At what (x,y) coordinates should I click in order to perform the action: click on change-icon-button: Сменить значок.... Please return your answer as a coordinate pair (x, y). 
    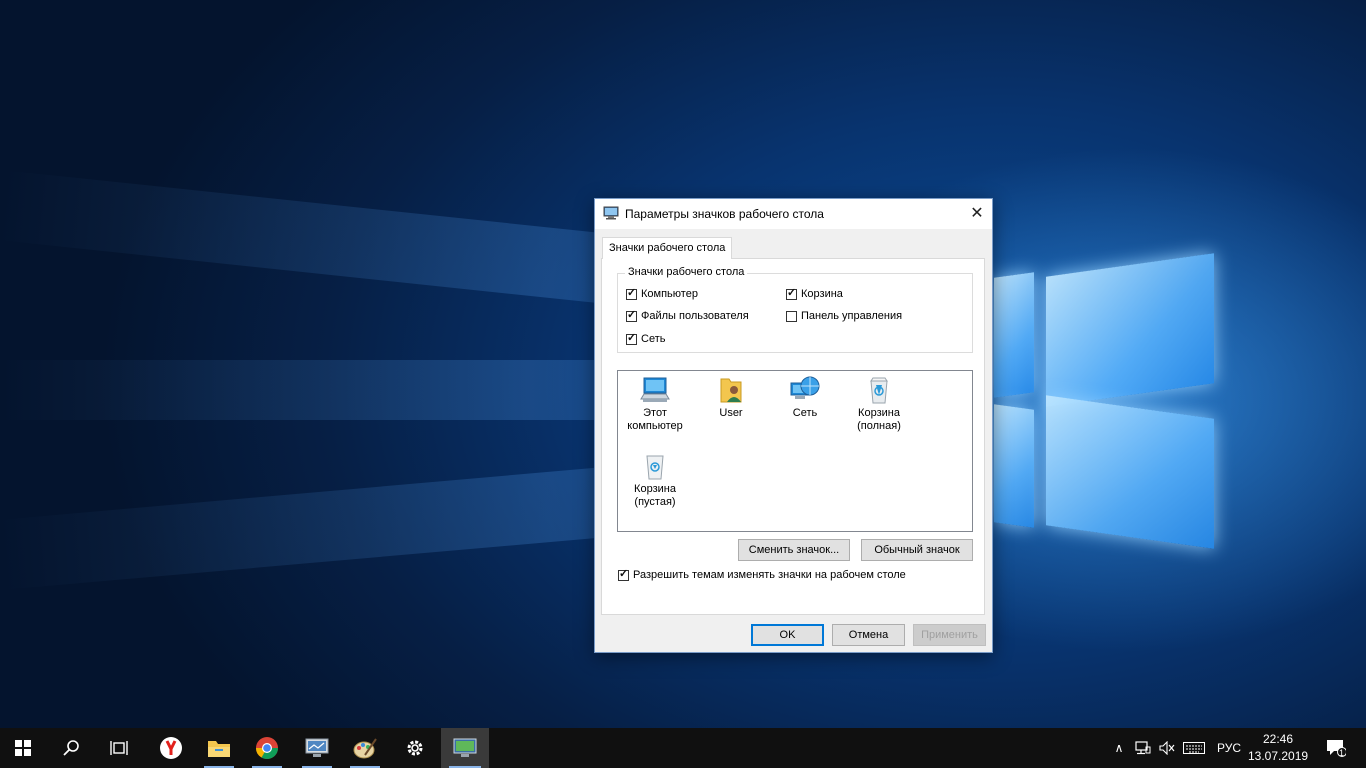
    Looking at the image, I should click on (794, 550).